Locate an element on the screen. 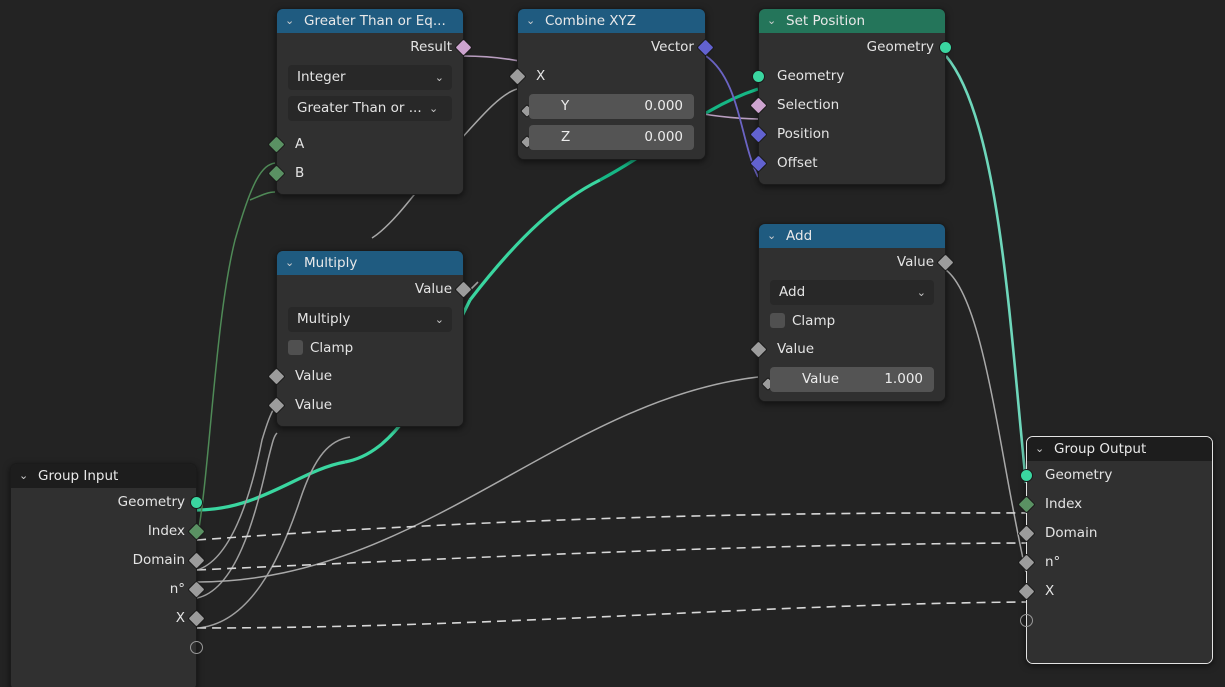 The width and height of the screenshot is (1225, 687). socket-gi-x-output is located at coordinates (196, 618).